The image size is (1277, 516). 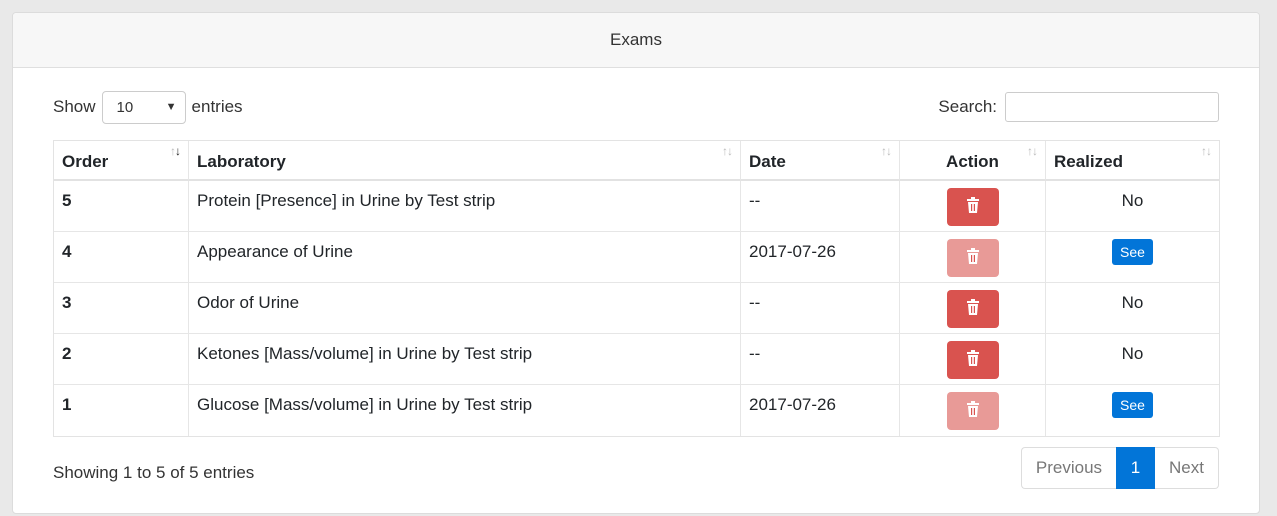 What do you see at coordinates (241, 161) in the screenshot?
I see `column-label: Laboratory` at bounding box center [241, 161].